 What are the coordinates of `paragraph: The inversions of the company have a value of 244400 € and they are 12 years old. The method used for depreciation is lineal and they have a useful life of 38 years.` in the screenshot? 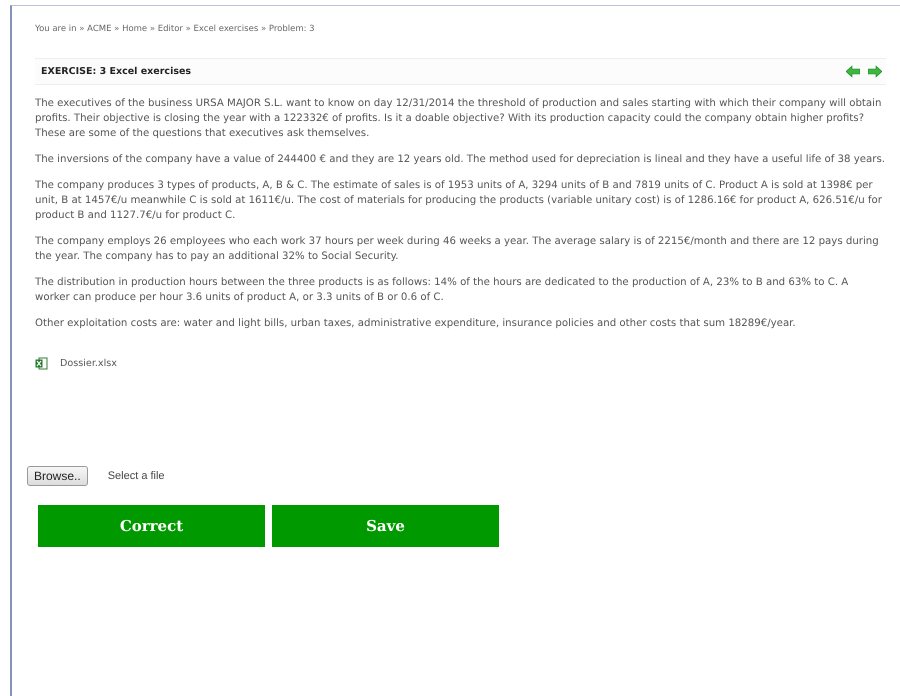 It's located at (460, 160).